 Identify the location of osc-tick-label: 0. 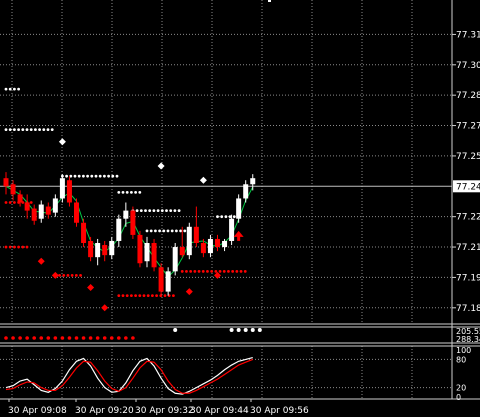
(458, 397).